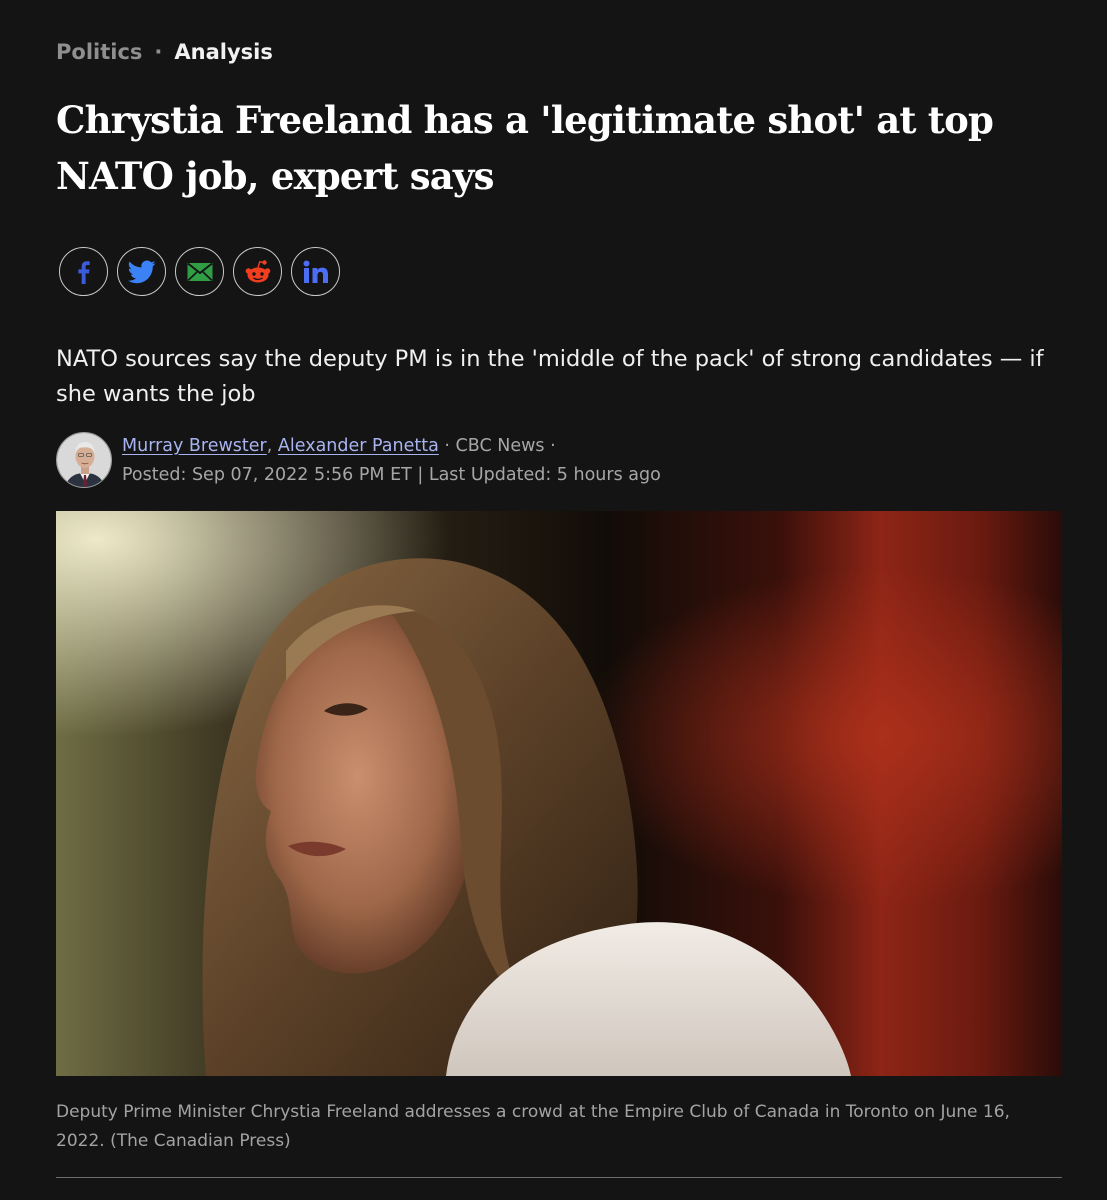 The width and height of the screenshot is (1107, 1200). What do you see at coordinates (358, 446) in the screenshot?
I see `author-link: Alexander Panetta` at bounding box center [358, 446].